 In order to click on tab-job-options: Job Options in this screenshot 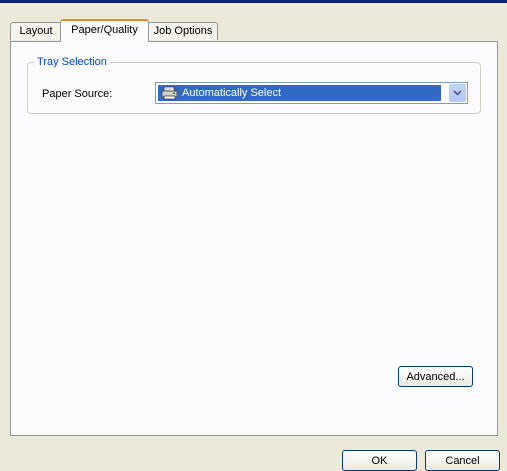, I will do `click(183, 31)`.